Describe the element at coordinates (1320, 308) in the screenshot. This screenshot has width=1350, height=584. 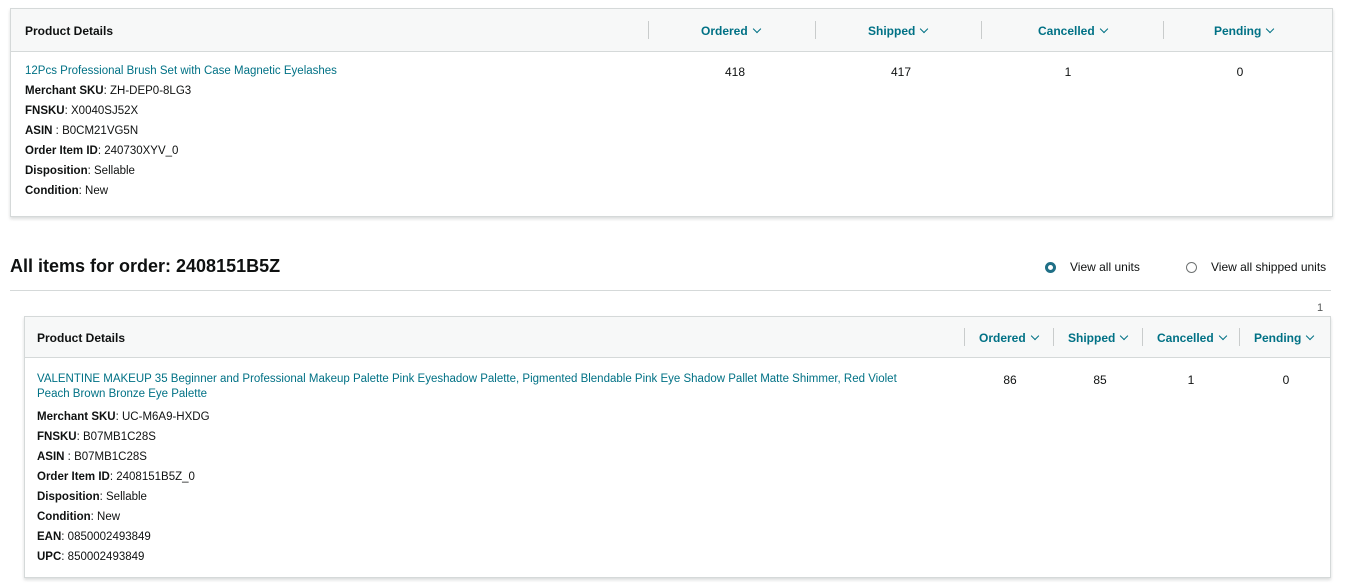
I see `page-number: 1` at that location.